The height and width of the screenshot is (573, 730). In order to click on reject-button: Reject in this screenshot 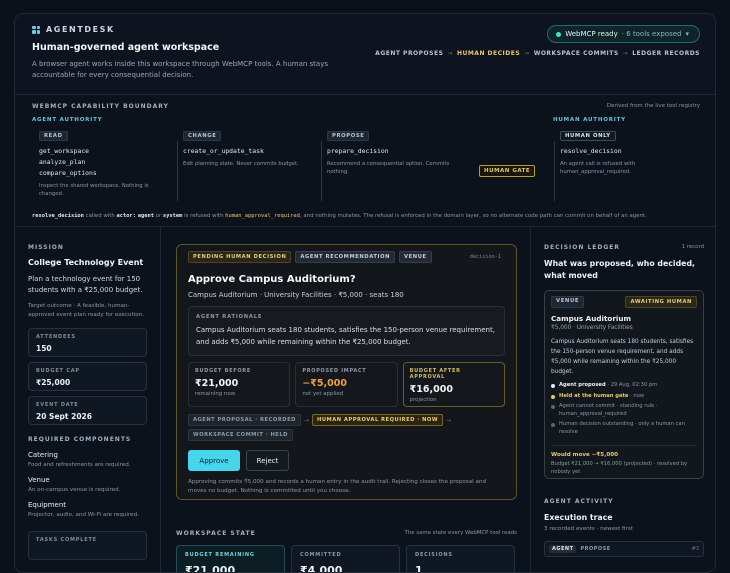, I will do `click(267, 460)`.